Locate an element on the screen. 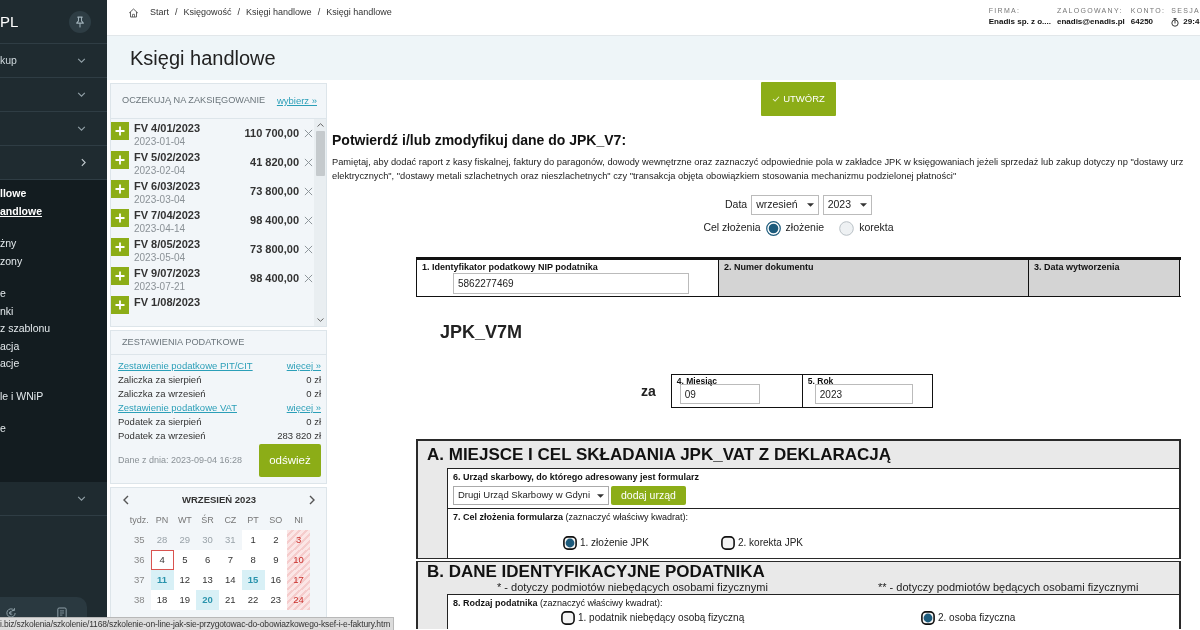  calendar-day: 1 is located at coordinates (253, 540).